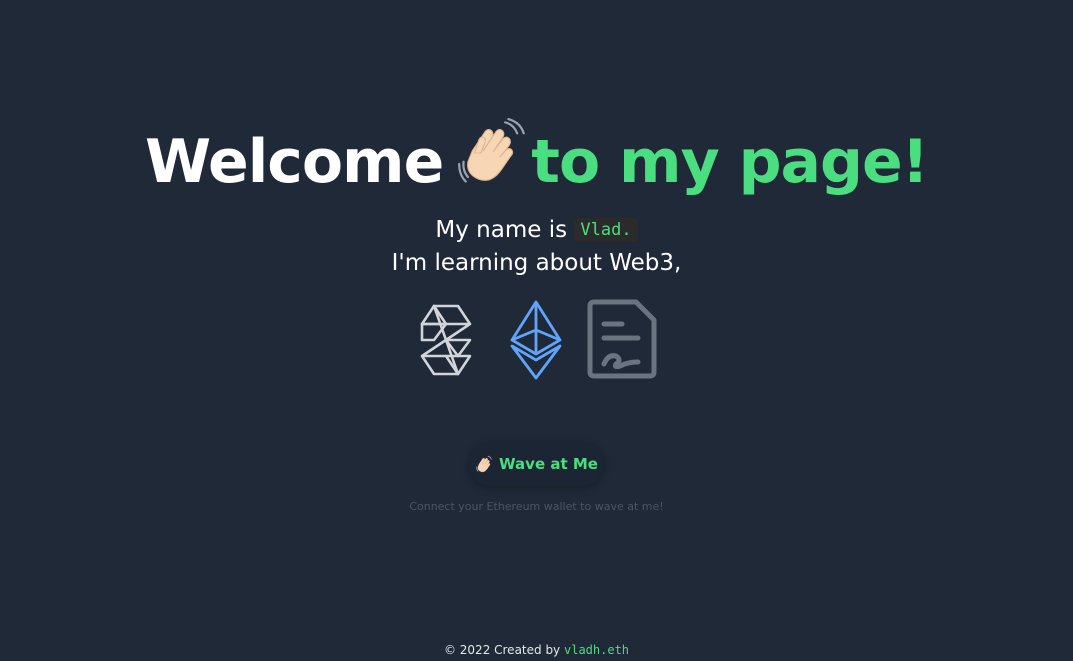 The height and width of the screenshot is (661, 1073). Describe the element at coordinates (606, 230) in the screenshot. I see `intro-name: Vlad.` at that location.